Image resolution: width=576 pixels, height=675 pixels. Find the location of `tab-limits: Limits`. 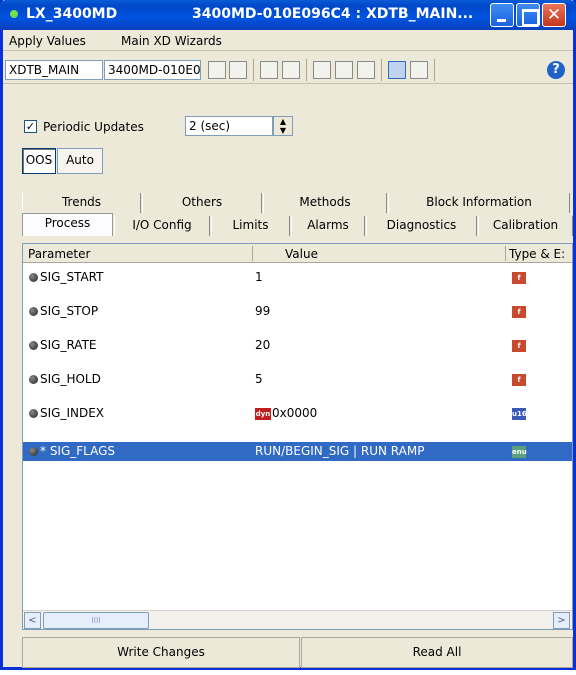

tab-limits: Limits is located at coordinates (250, 226).